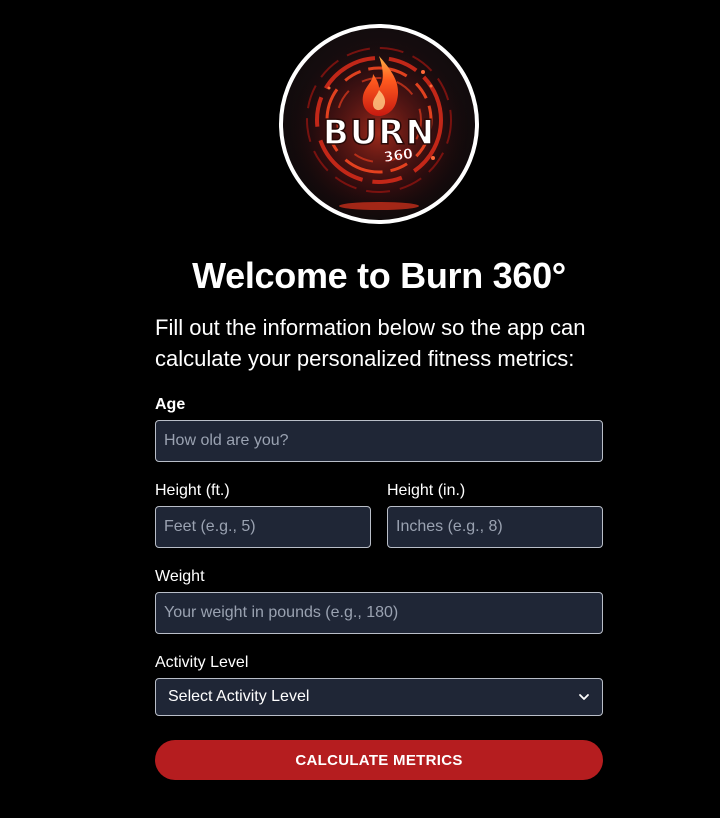 This screenshot has width=720, height=818. I want to click on activity-level-select: Select Activity Level, so click(379, 697).